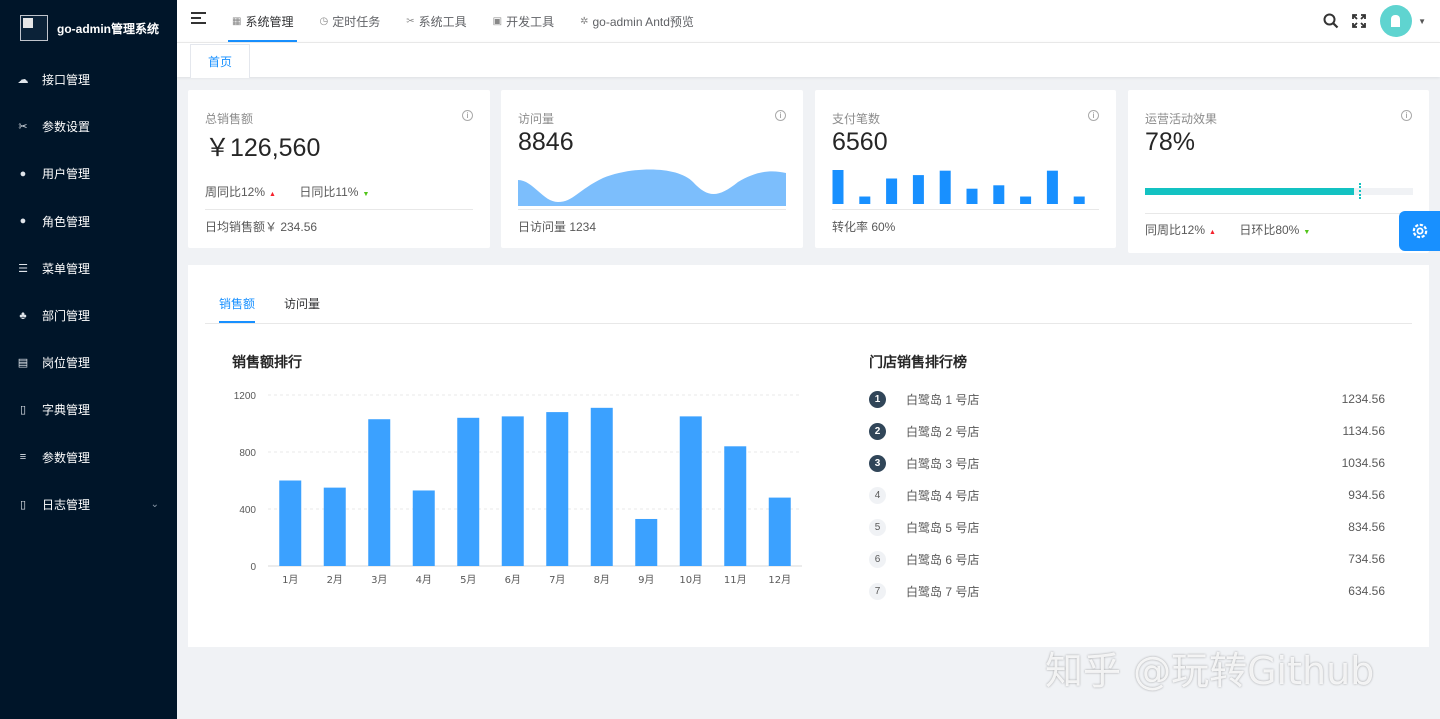  What do you see at coordinates (34, 28) in the screenshot?
I see `logo-image` at bounding box center [34, 28].